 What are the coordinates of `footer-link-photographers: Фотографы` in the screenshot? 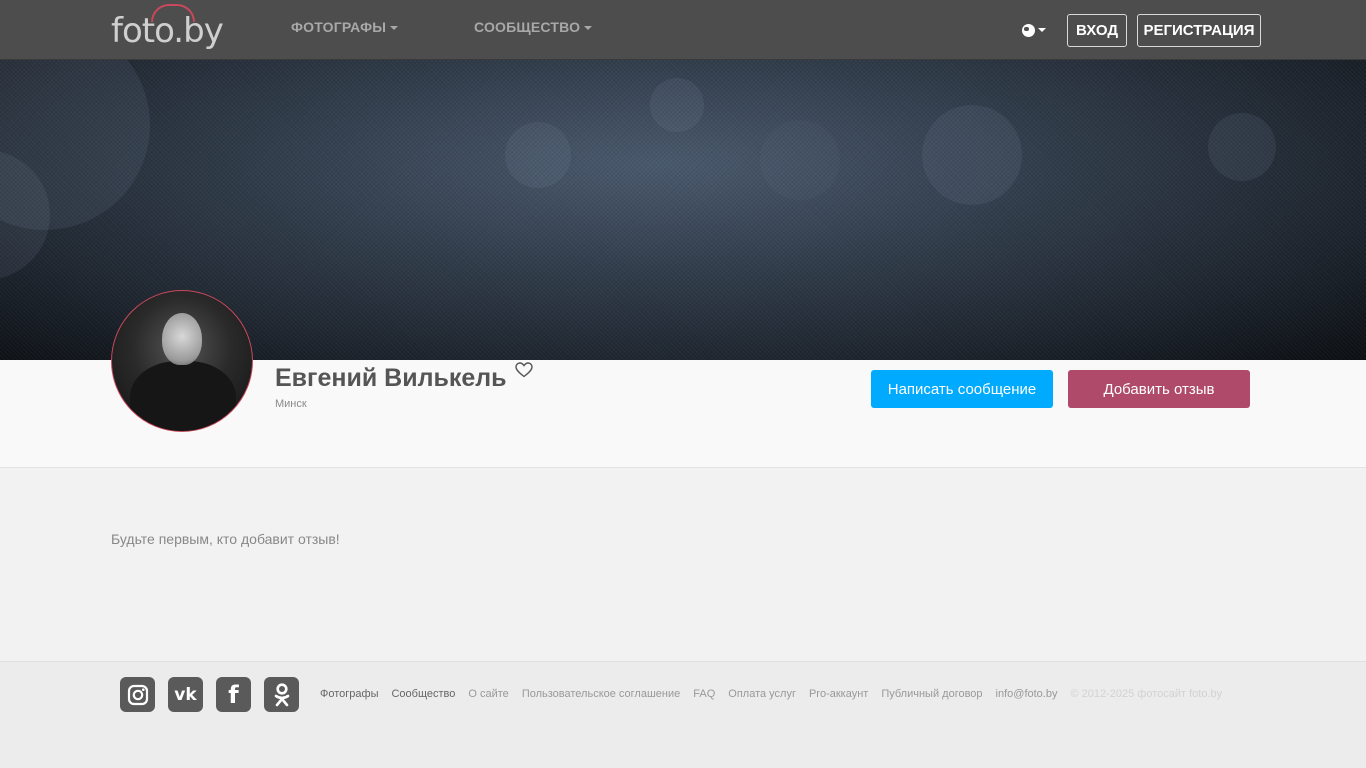 It's located at (349, 694).